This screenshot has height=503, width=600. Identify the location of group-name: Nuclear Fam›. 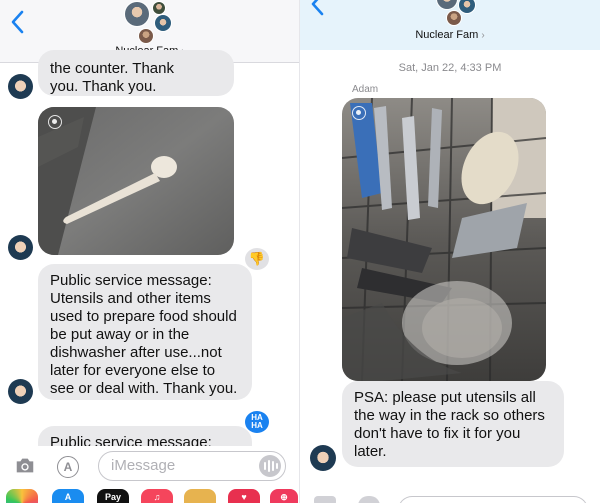
(450, 35).